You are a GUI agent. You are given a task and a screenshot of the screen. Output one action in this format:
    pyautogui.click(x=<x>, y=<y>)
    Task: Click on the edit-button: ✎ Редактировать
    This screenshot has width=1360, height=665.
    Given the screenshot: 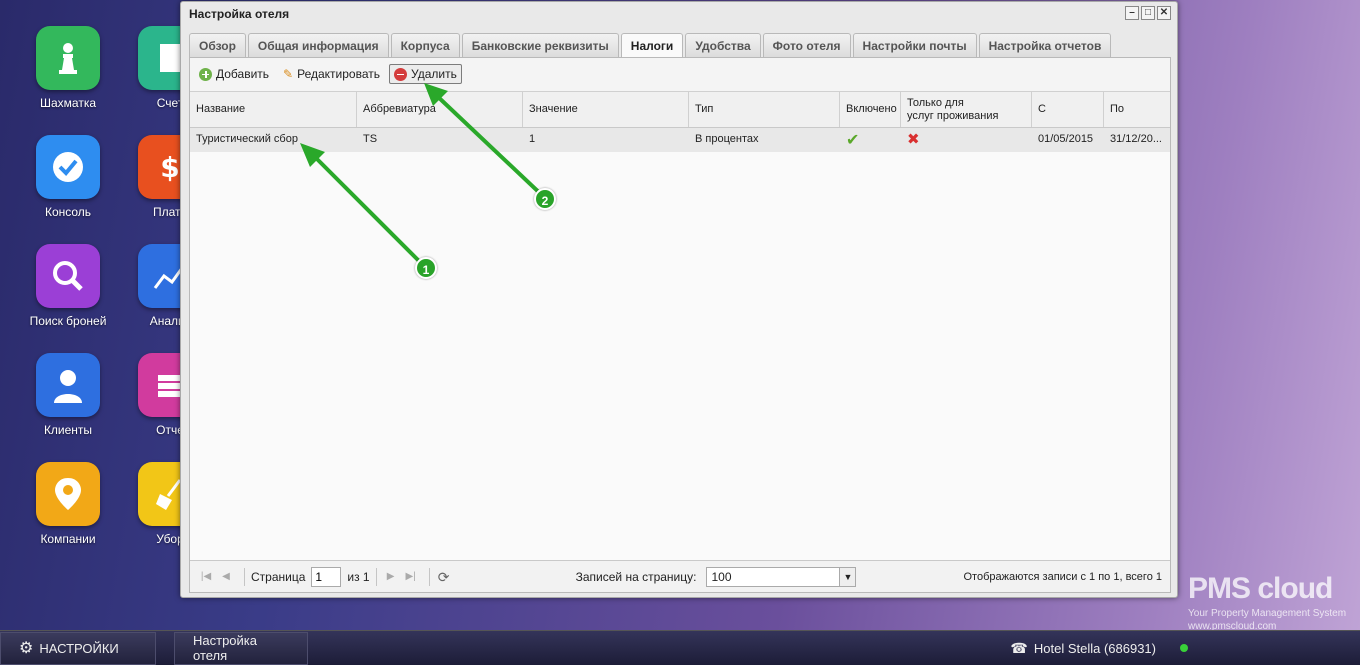 What is the action you would take?
    pyautogui.click(x=331, y=74)
    